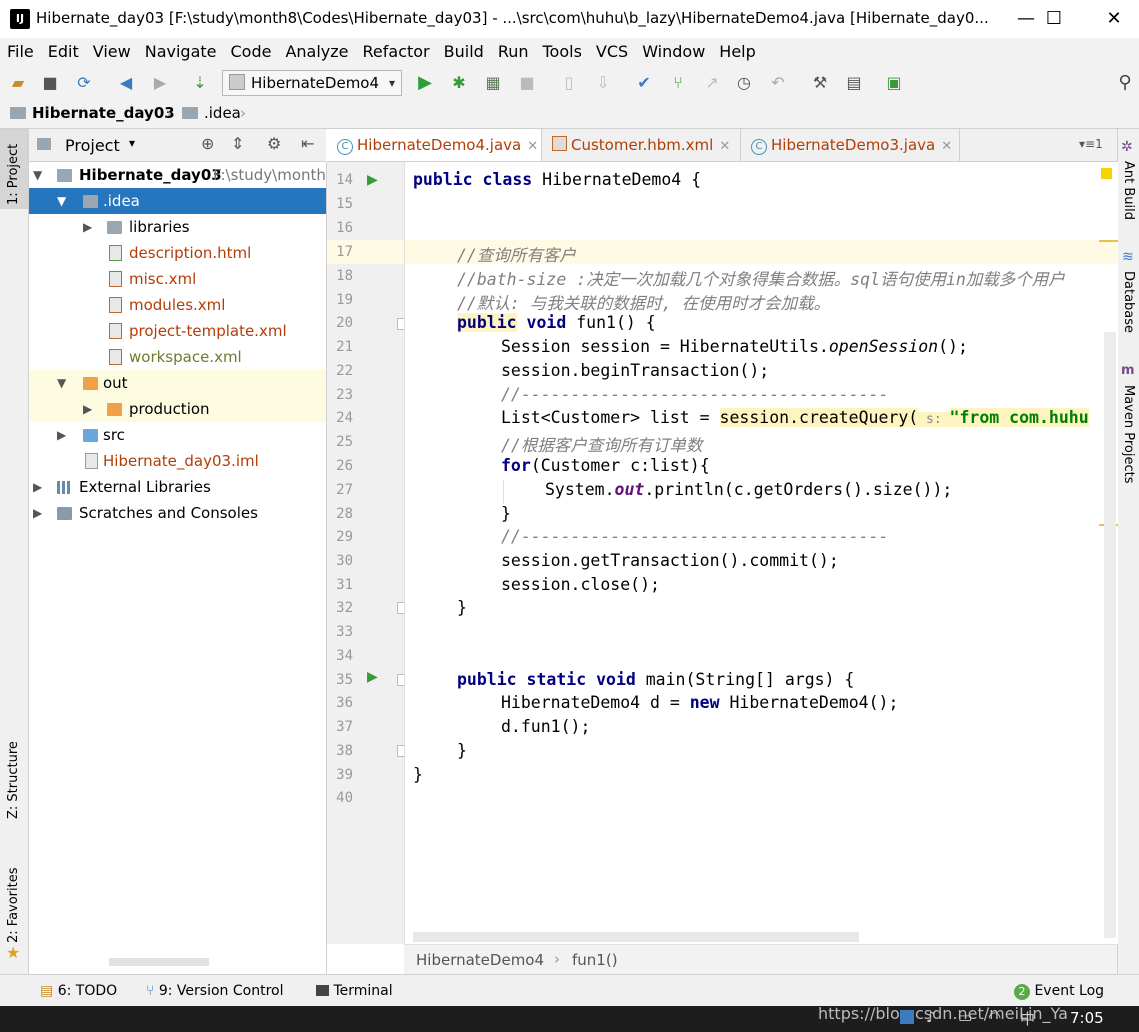  I want to click on run-icon: ▶, so click(425, 83).